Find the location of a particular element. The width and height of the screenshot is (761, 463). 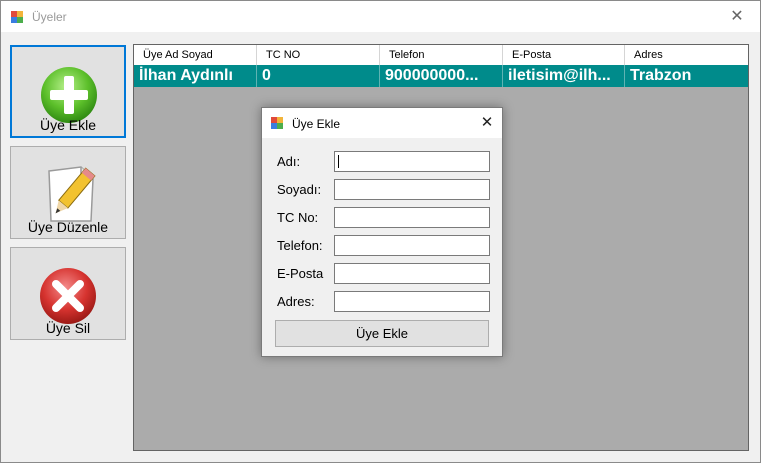

add-member-label: Üye Ekle is located at coordinates (68, 125).